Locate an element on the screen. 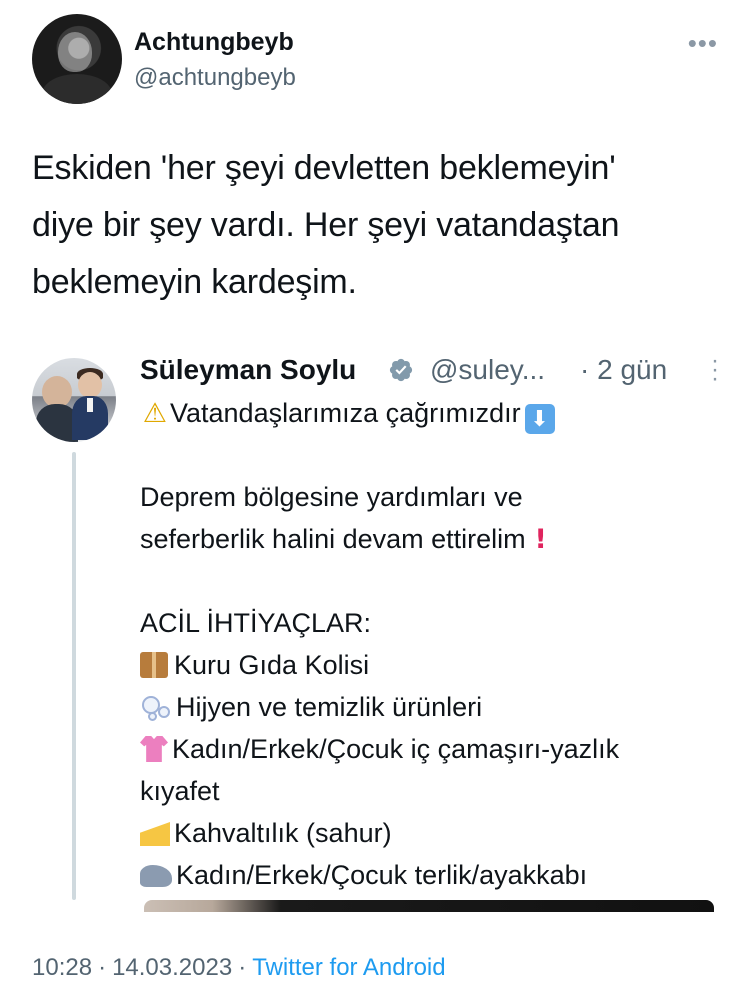 The width and height of the screenshot is (750, 990). package-icon is located at coordinates (154, 665).